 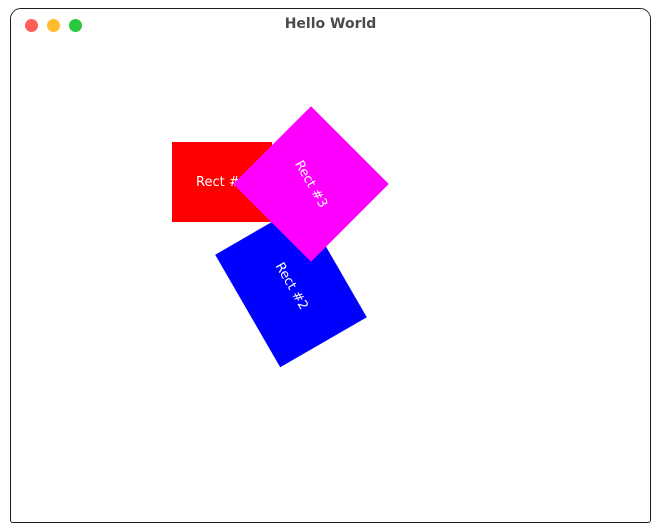 I want to click on rect-2-label: Rect #2, so click(x=291, y=286).